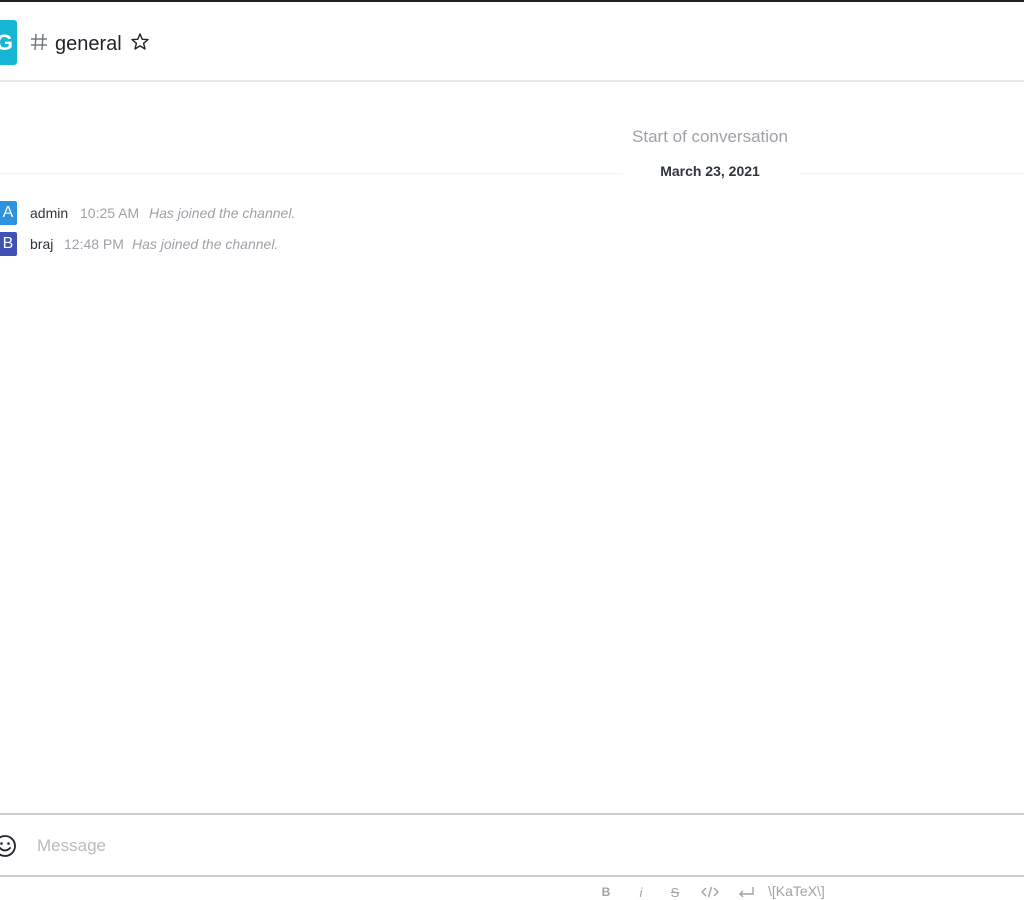  I want to click on avatar-letter: B, so click(8, 243).